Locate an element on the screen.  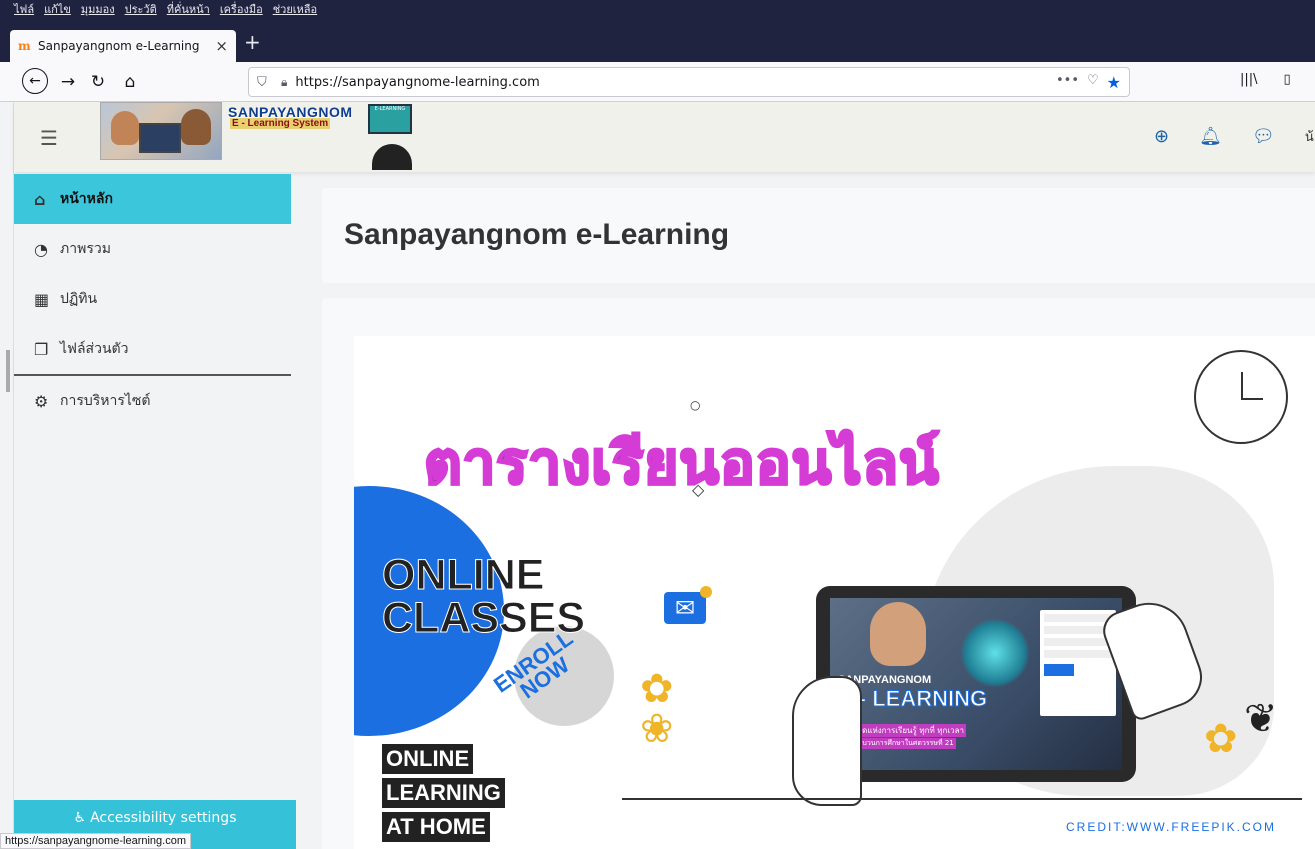
yellow-plant-icon: ❀ is located at coordinates (657, 729).